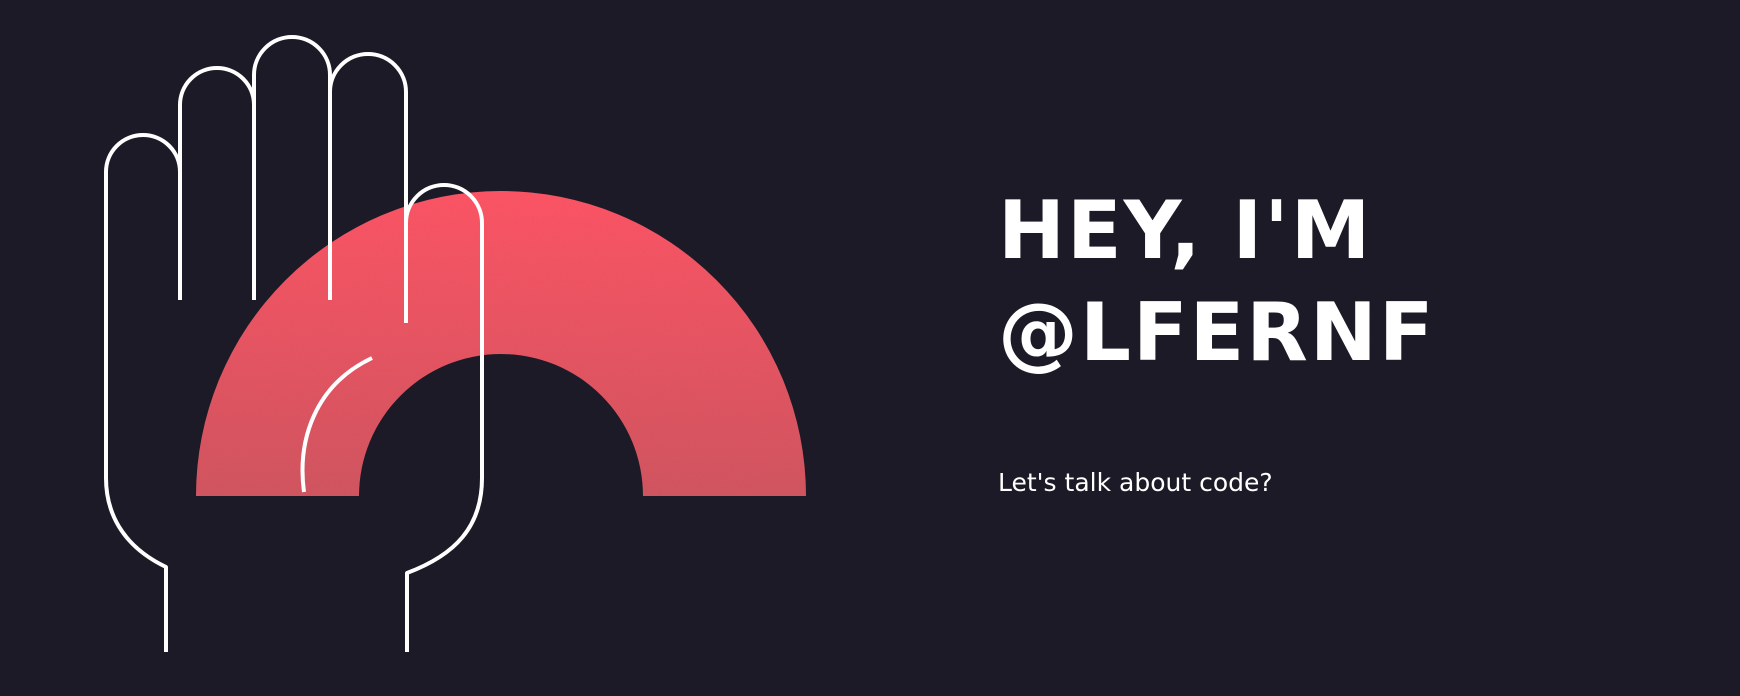 The image size is (1740, 696). I want to click on headline-line-1: HEY, I'M, so click(1185, 230).